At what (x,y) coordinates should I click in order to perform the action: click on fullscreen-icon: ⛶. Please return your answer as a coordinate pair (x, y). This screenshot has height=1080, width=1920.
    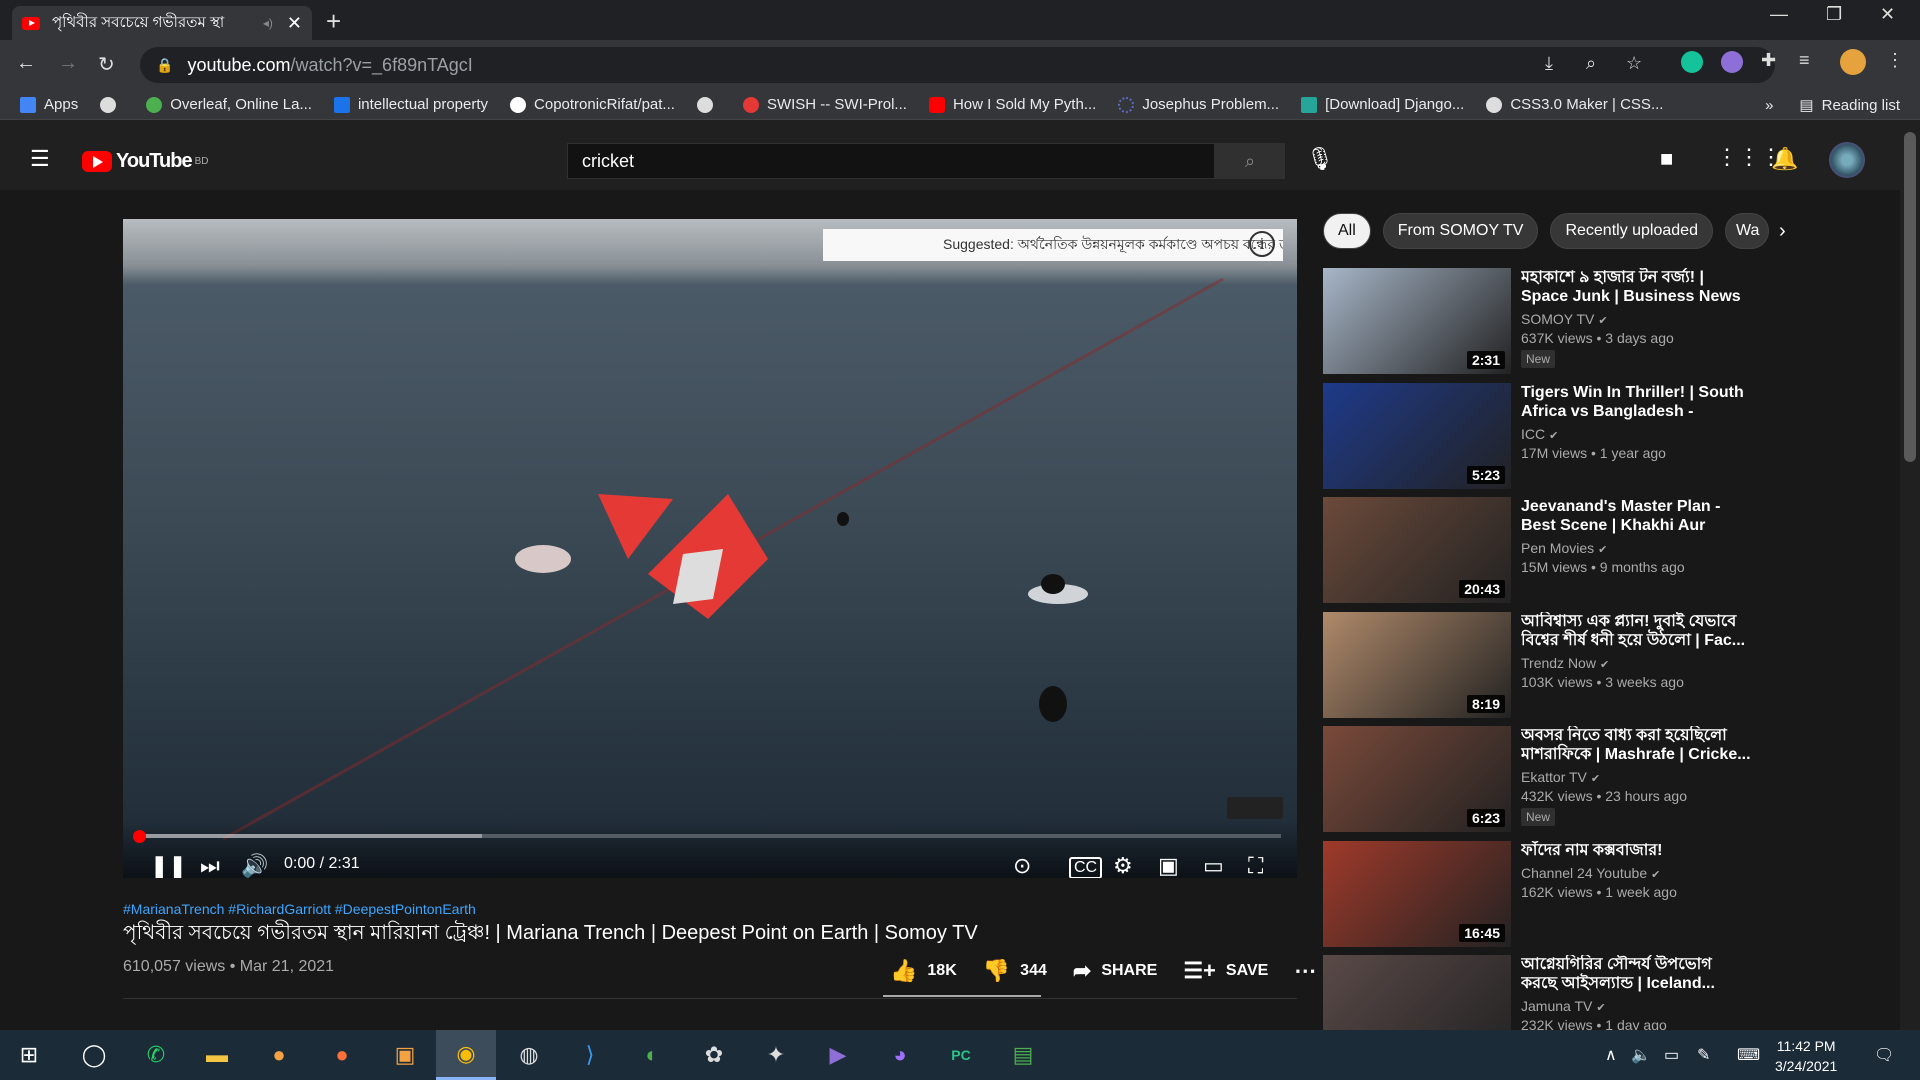
    Looking at the image, I should click on (1255, 865).